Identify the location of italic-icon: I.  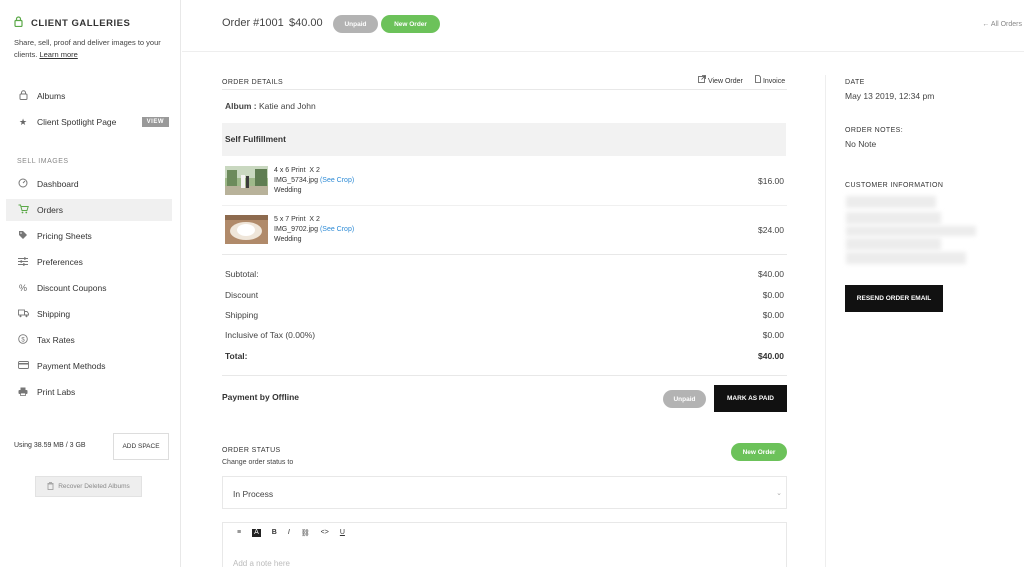
(289, 533).